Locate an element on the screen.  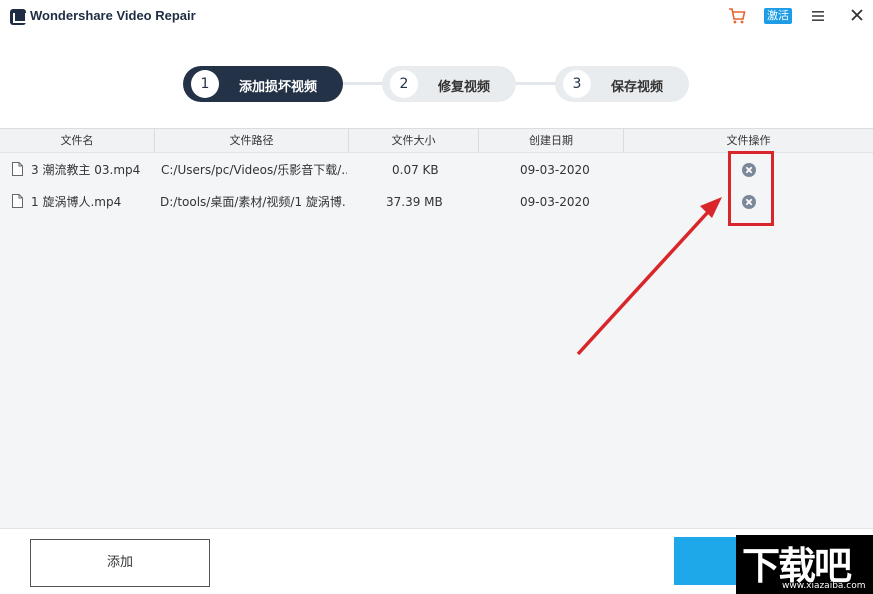
step-repair-video: 2 修复视频 is located at coordinates (449, 84).